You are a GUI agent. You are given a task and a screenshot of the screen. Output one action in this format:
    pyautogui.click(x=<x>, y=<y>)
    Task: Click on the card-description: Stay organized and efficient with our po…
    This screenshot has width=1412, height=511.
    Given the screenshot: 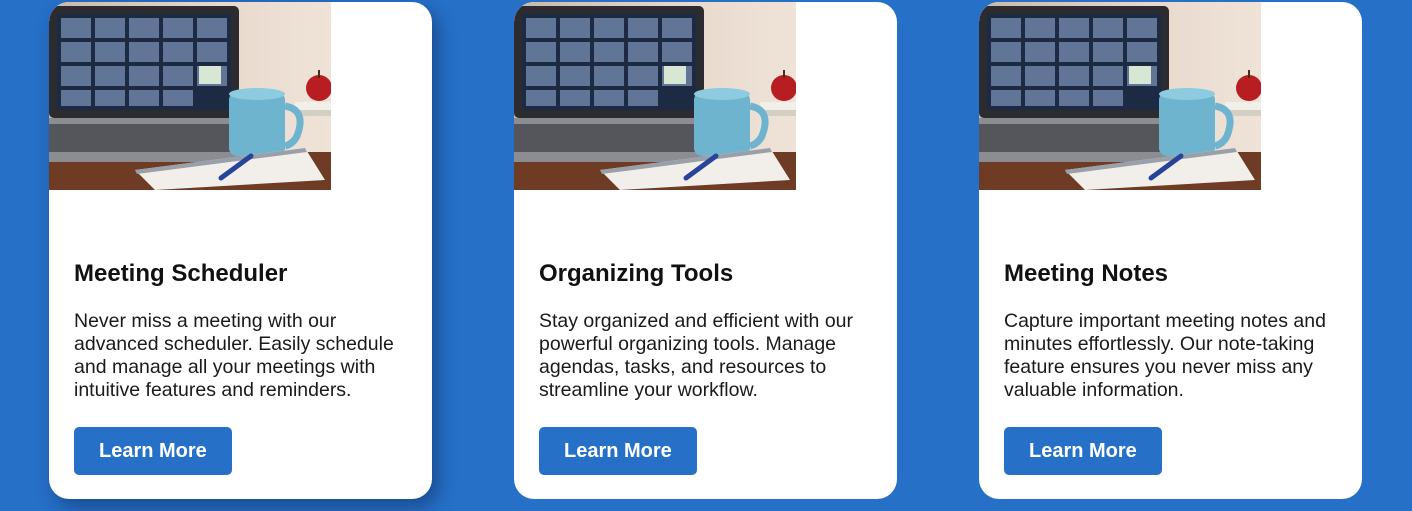 What is the action you would take?
    pyautogui.click(x=696, y=355)
    